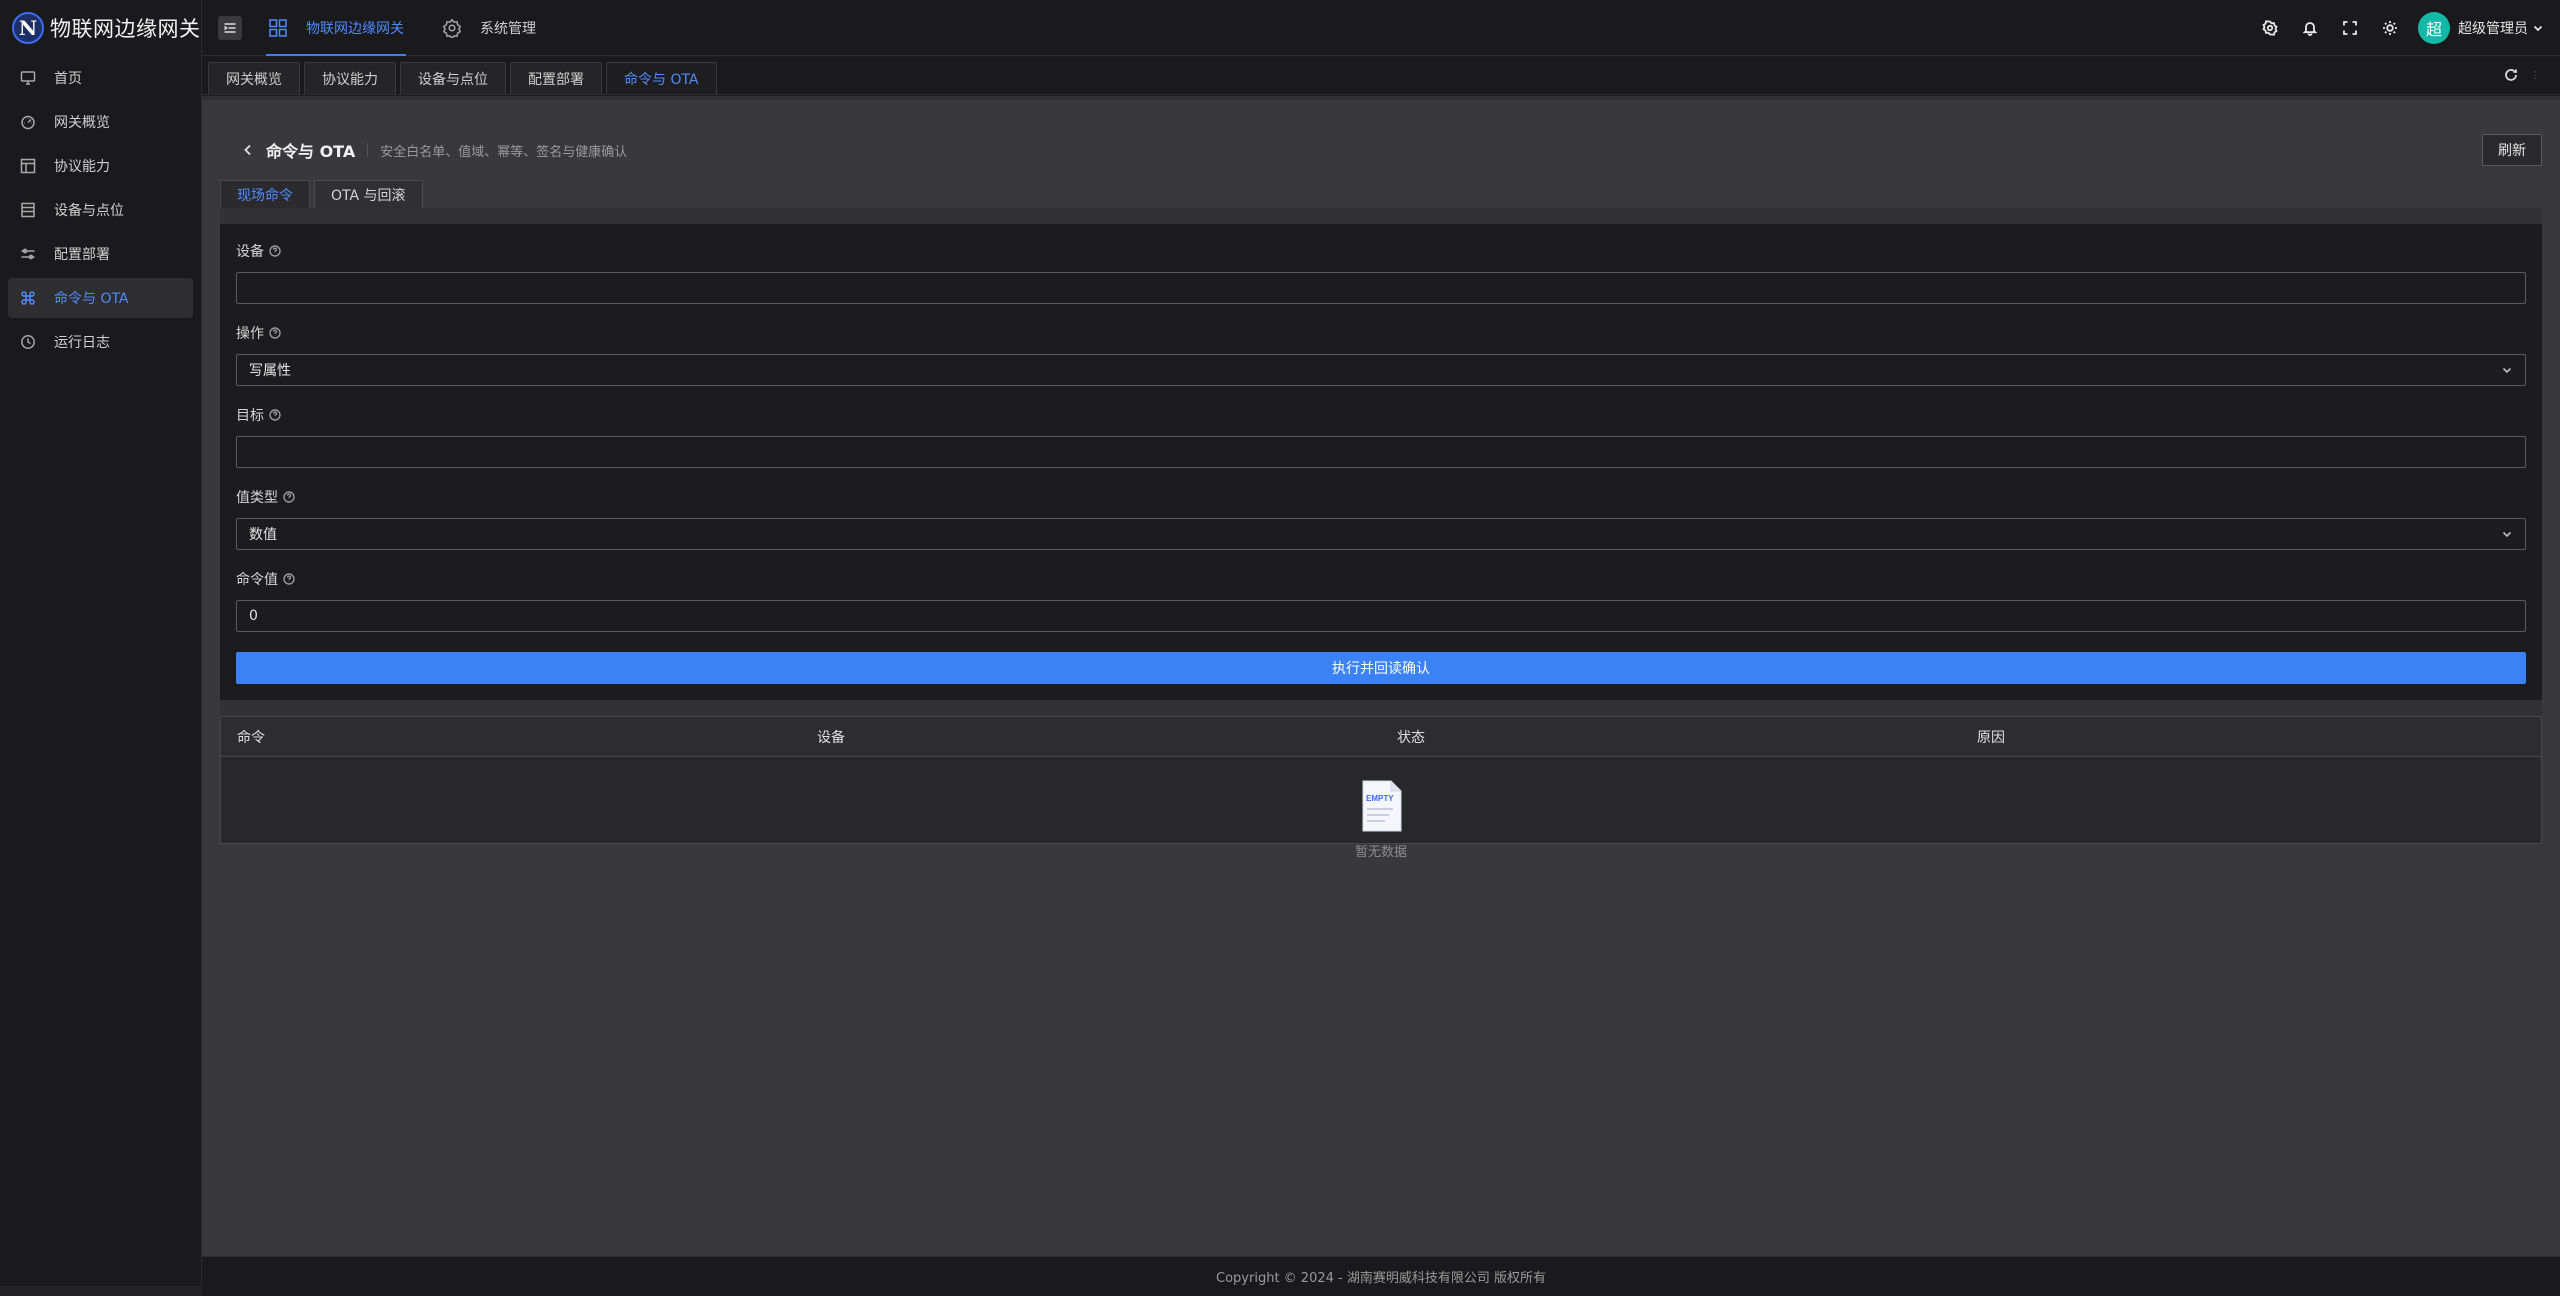 The image size is (2560, 1296). Describe the element at coordinates (257, 498) in the screenshot. I see `field-label-text: 值类型` at that location.